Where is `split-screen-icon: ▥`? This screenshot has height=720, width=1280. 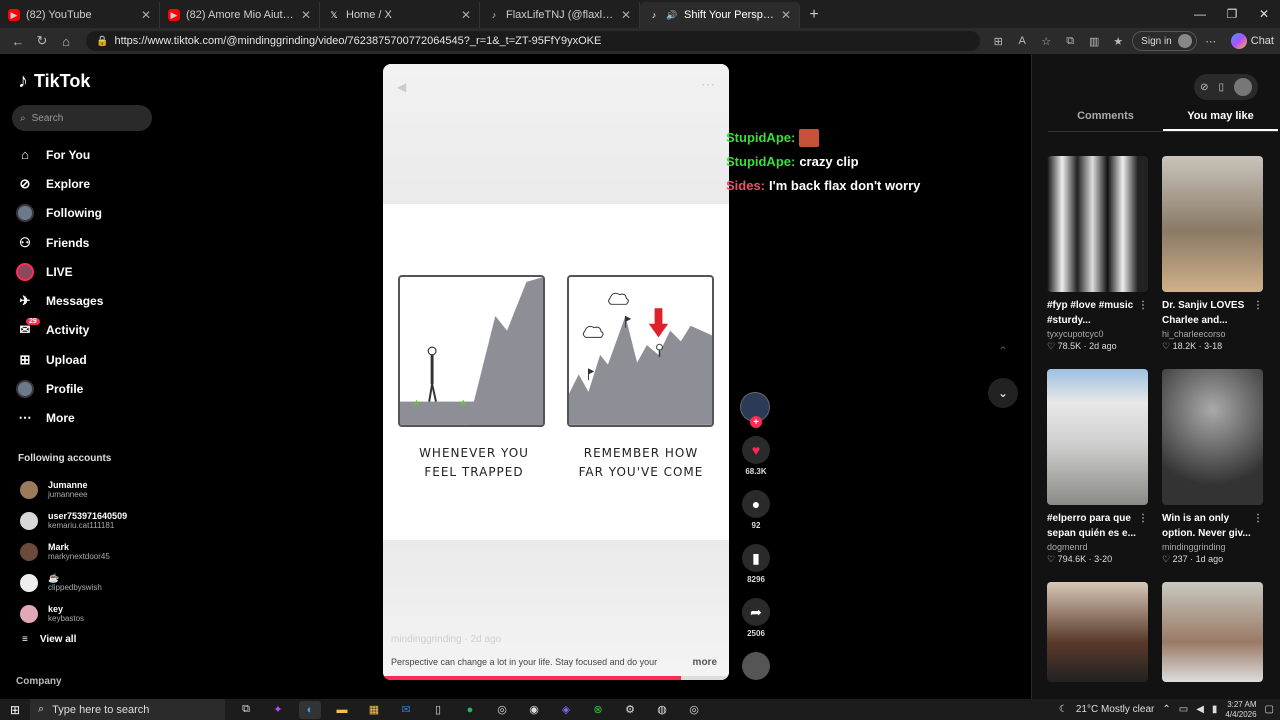 split-screen-icon: ▥ is located at coordinates (1094, 41).